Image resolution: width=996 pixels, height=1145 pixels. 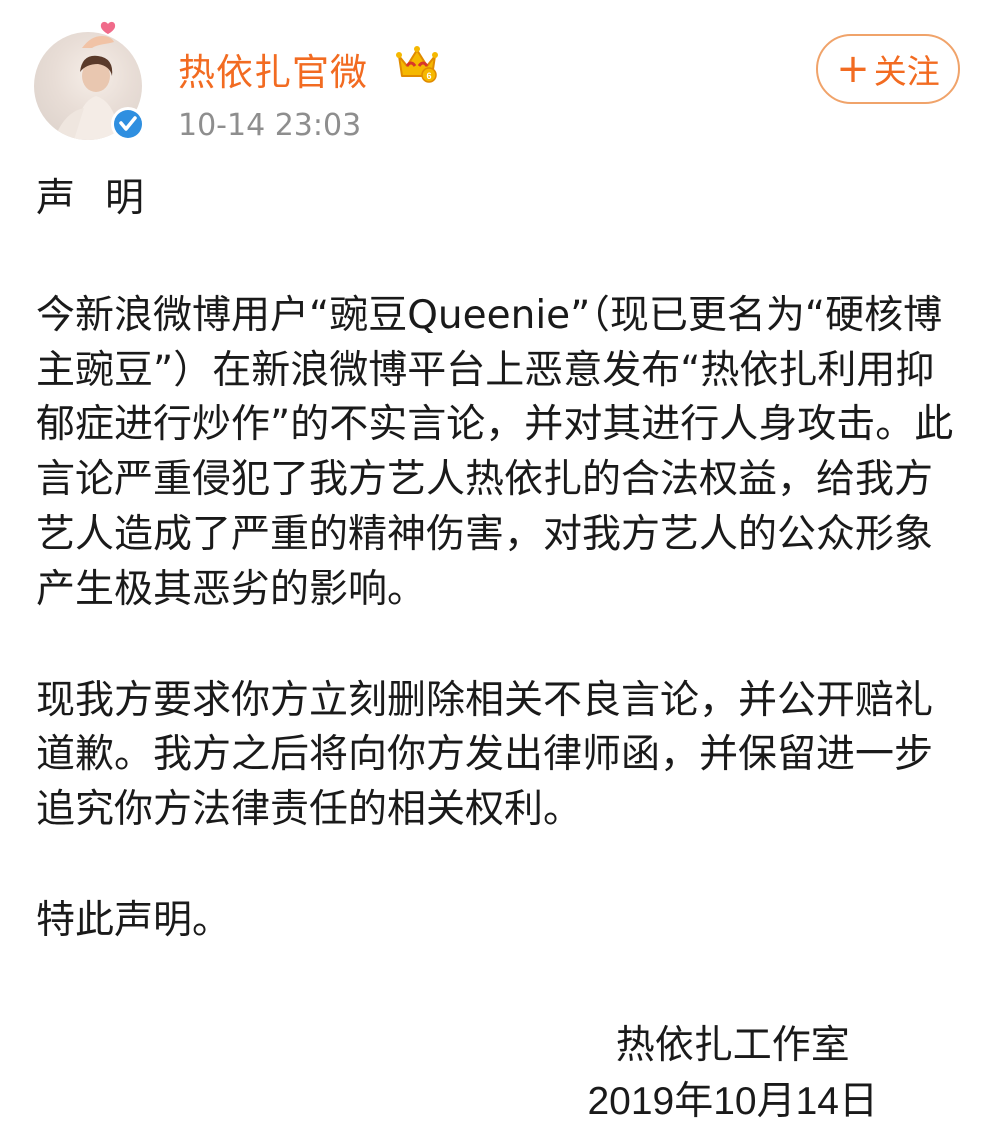 I want to click on hand-heart-icon, so click(x=99, y=34).